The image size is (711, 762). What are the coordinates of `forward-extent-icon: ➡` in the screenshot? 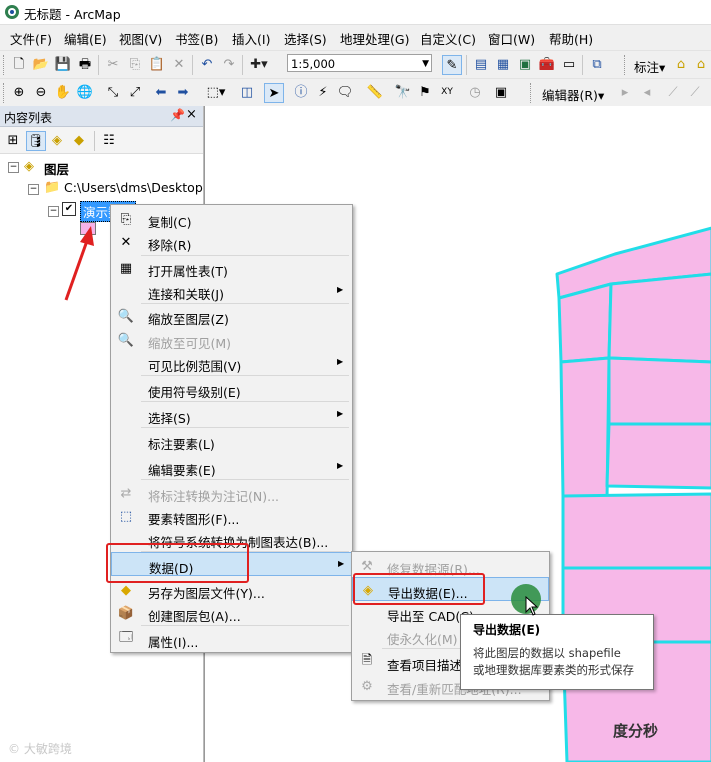 It's located at (183, 92).